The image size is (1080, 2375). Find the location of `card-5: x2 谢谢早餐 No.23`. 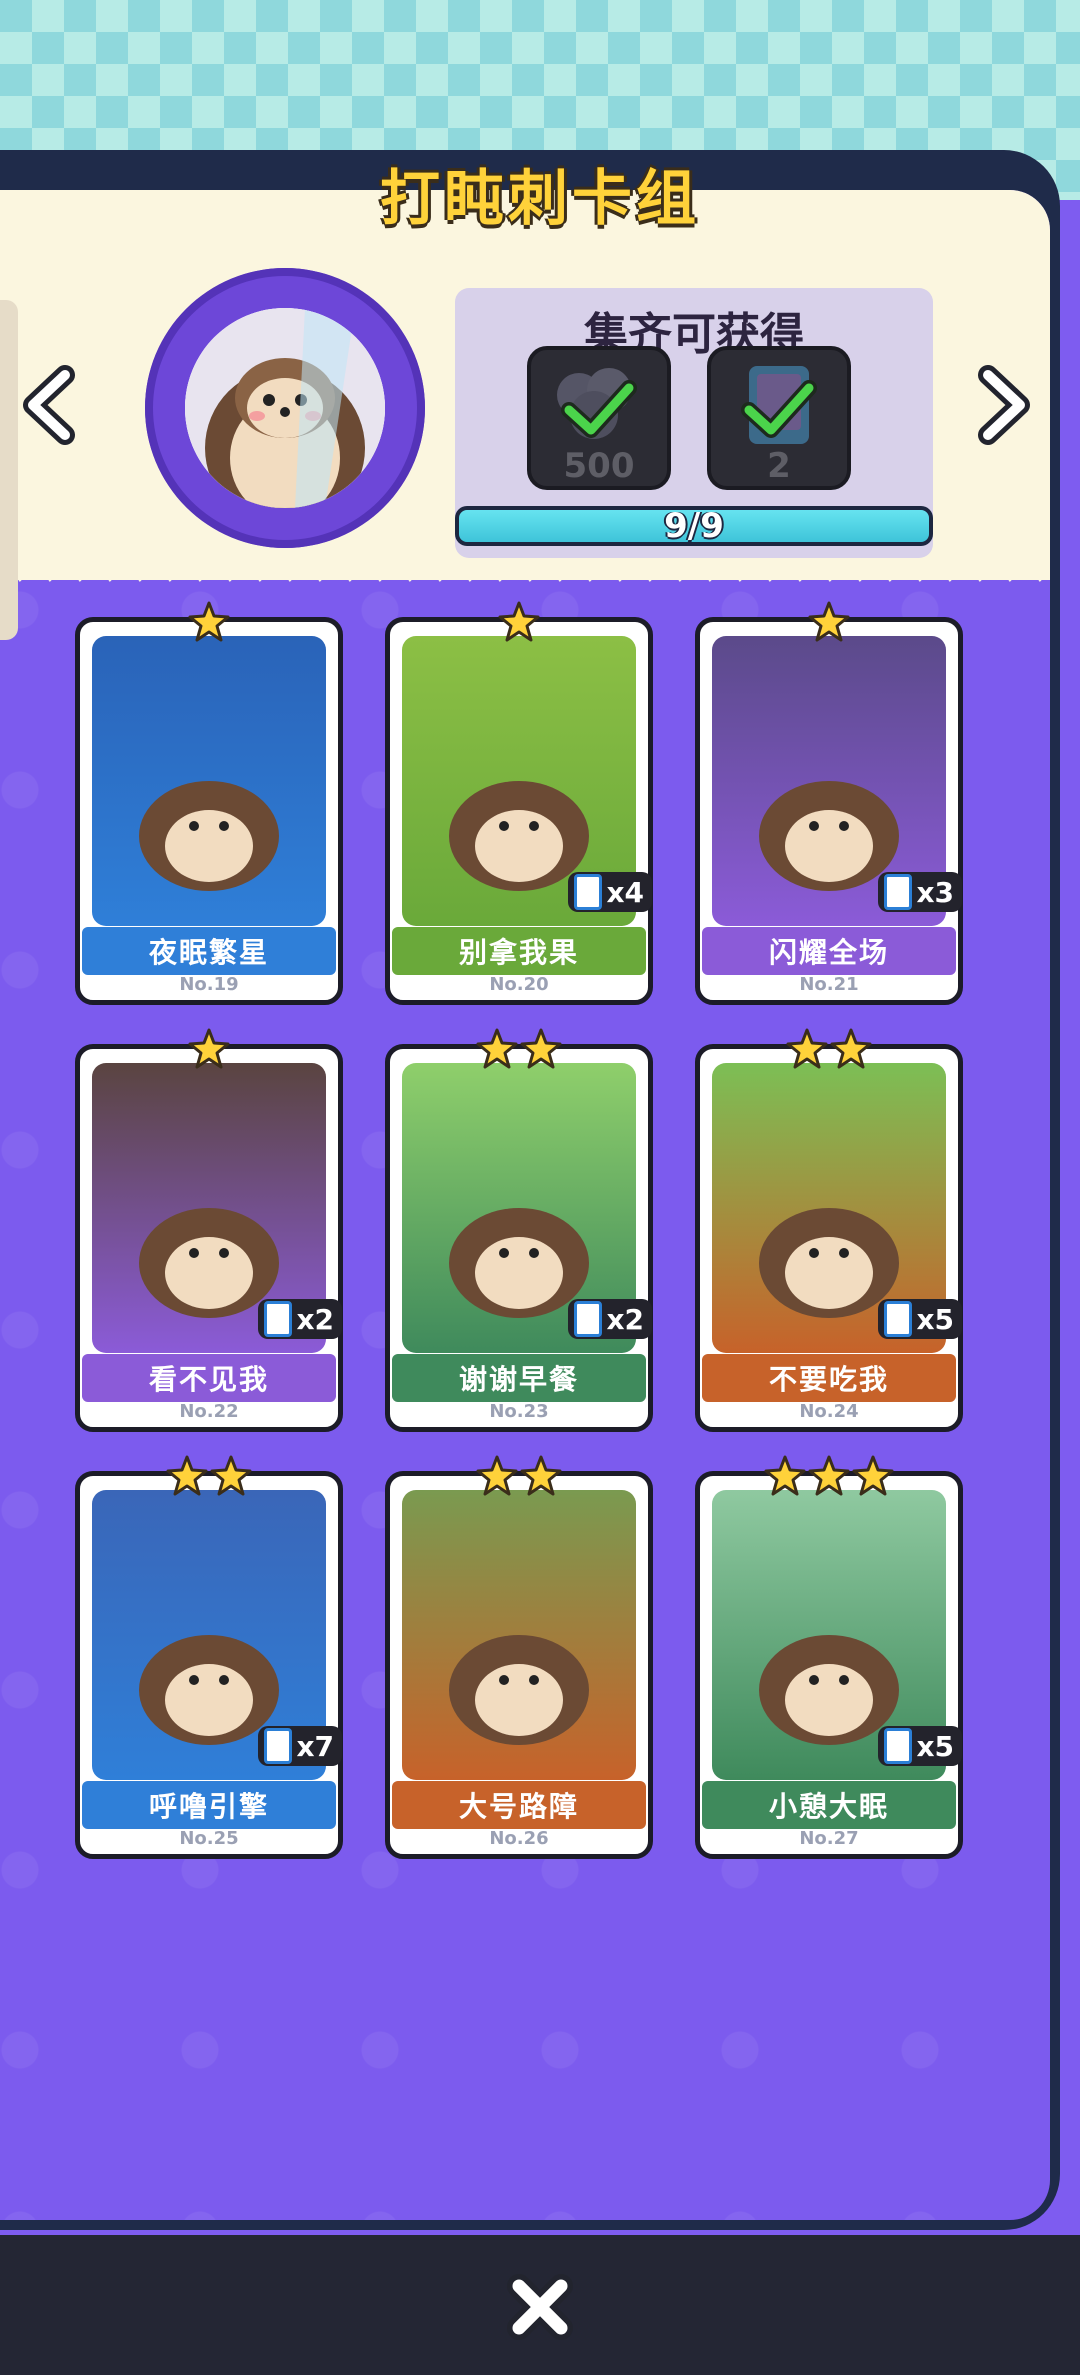

card-5: x2 谢谢早餐 No.23 is located at coordinates (519, 1230).